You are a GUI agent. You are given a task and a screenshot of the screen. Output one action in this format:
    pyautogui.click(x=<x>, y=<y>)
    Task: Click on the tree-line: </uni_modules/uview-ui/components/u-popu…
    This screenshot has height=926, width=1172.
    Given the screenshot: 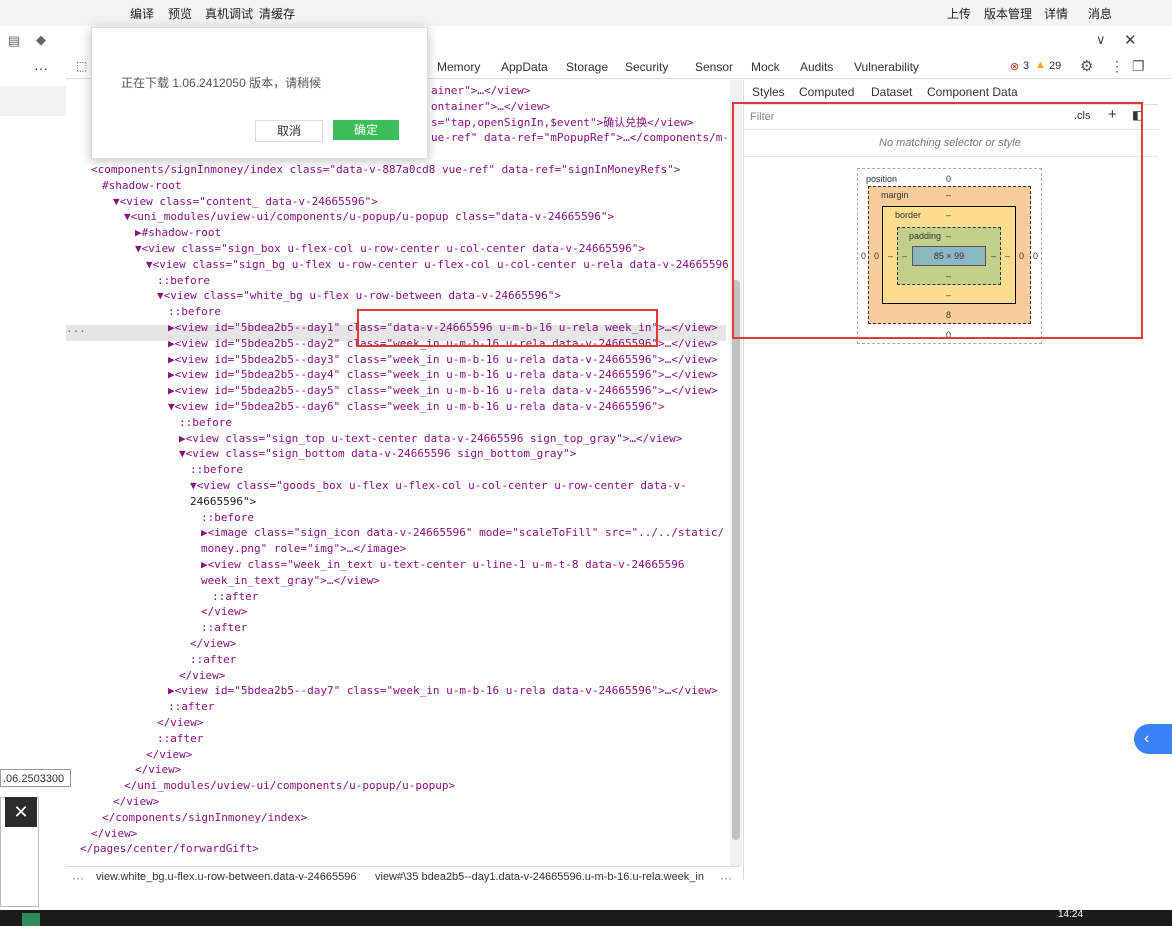 What is the action you would take?
    pyautogui.click(x=289, y=786)
    